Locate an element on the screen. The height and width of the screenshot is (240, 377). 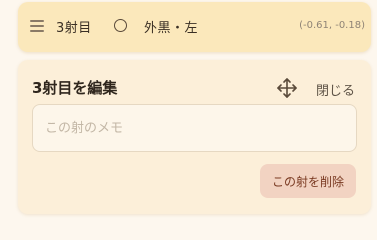
drag-handle-icon is located at coordinates (37, 26).